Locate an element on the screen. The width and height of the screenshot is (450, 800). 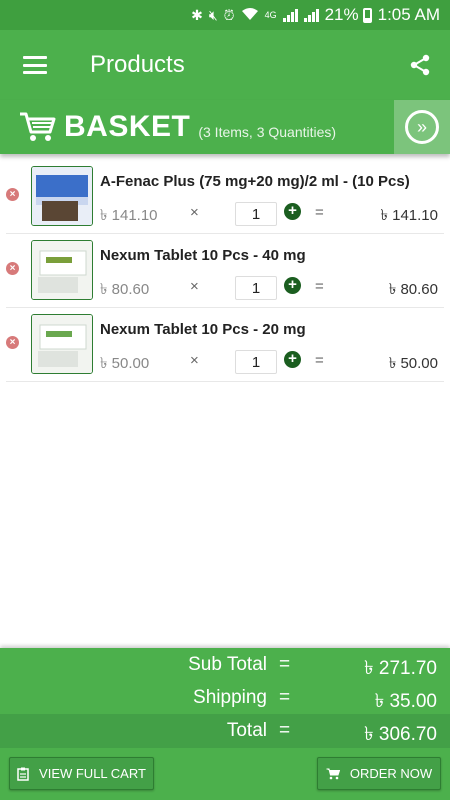
unit-price: ৳ 141.10 is located at coordinates (129, 215).